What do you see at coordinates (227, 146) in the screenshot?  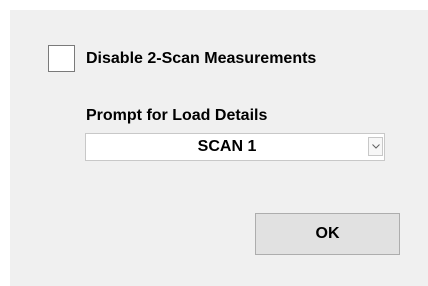 I see `scan-select-value: SCAN 1` at bounding box center [227, 146].